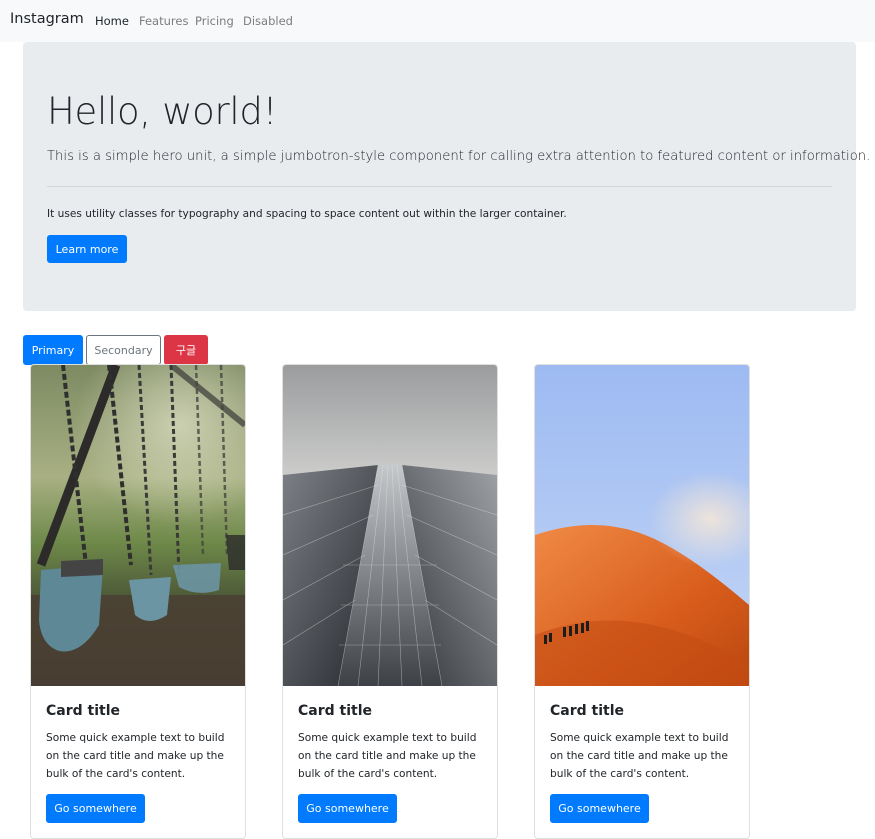  What do you see at coordinates (123, 350) in the screenshot?
I see `secondary-button: Secondary` at bounding box center [123, 350].